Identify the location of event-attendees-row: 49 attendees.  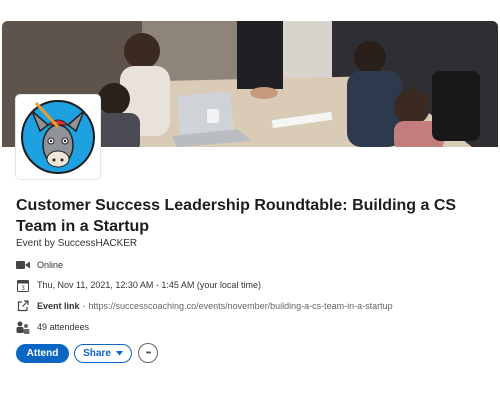
(52, 327).